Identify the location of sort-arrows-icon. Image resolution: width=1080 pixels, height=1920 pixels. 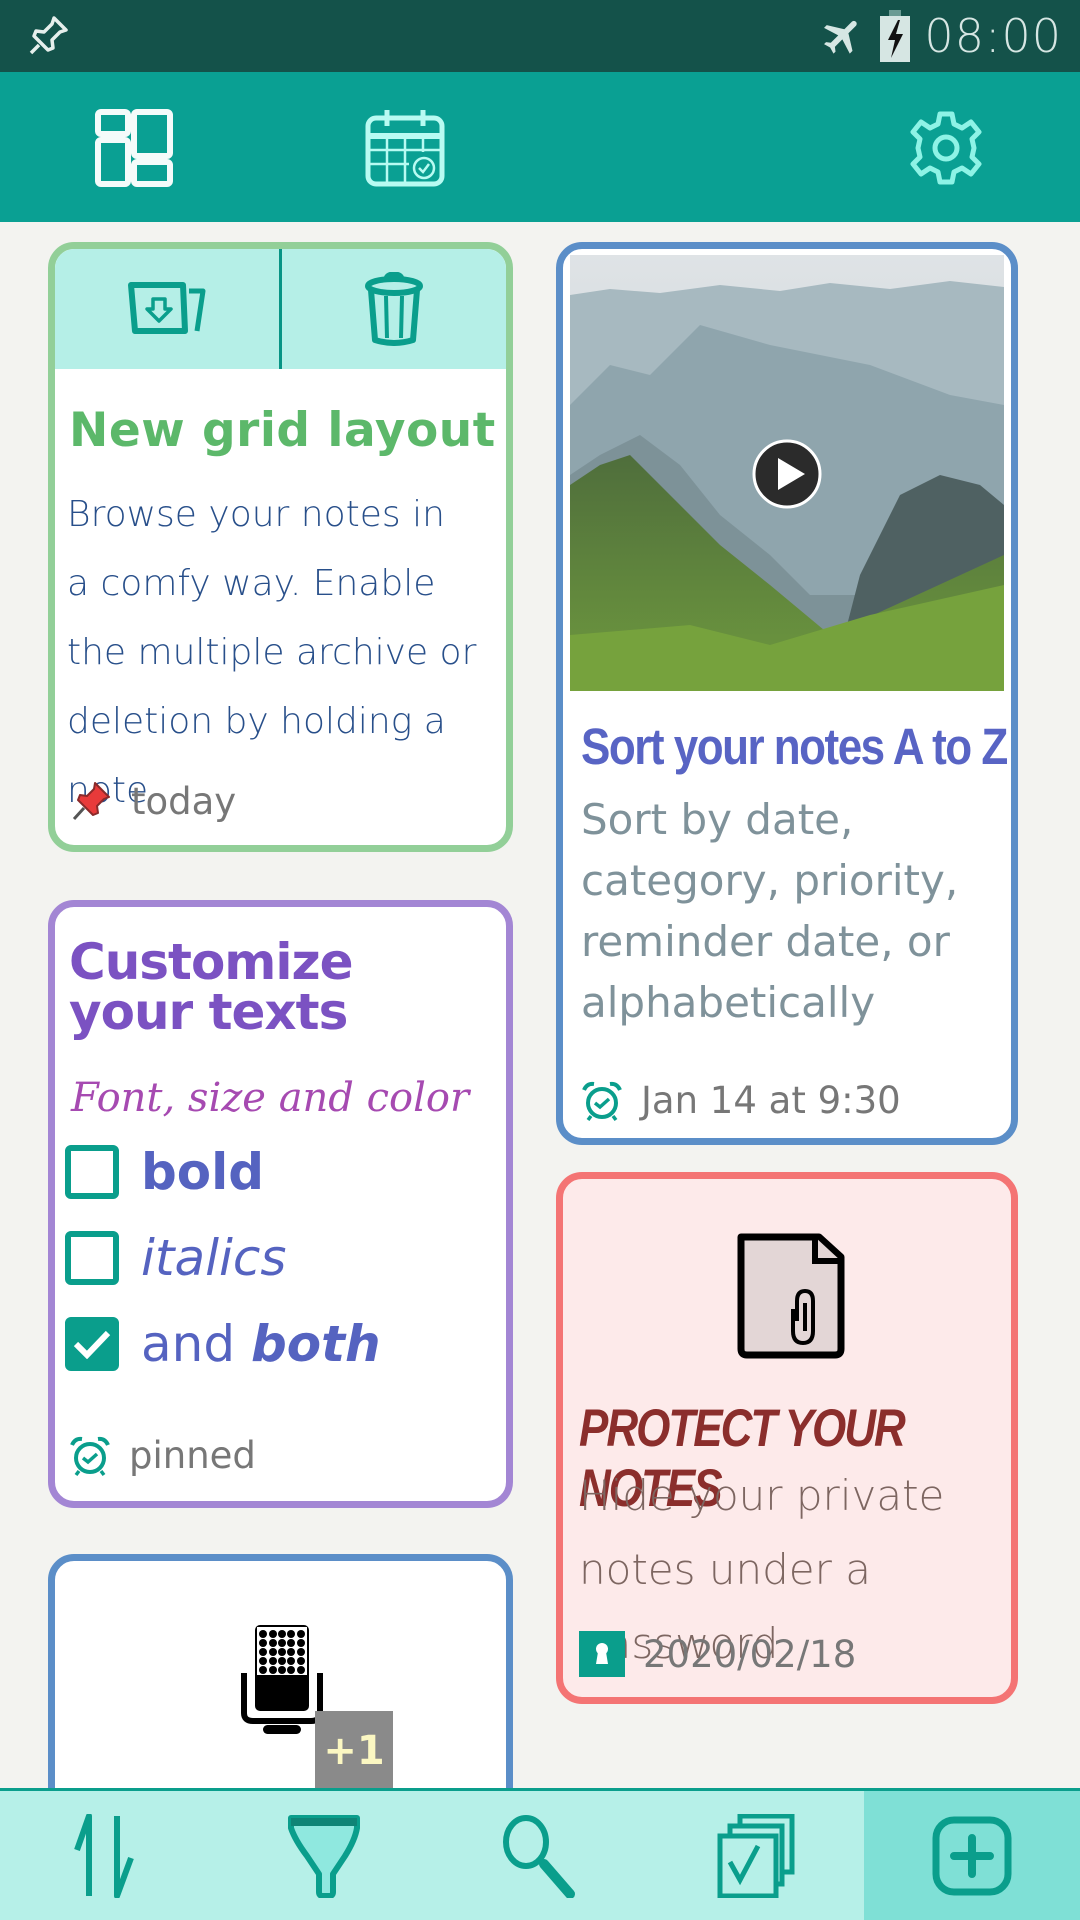
(104, 1855).